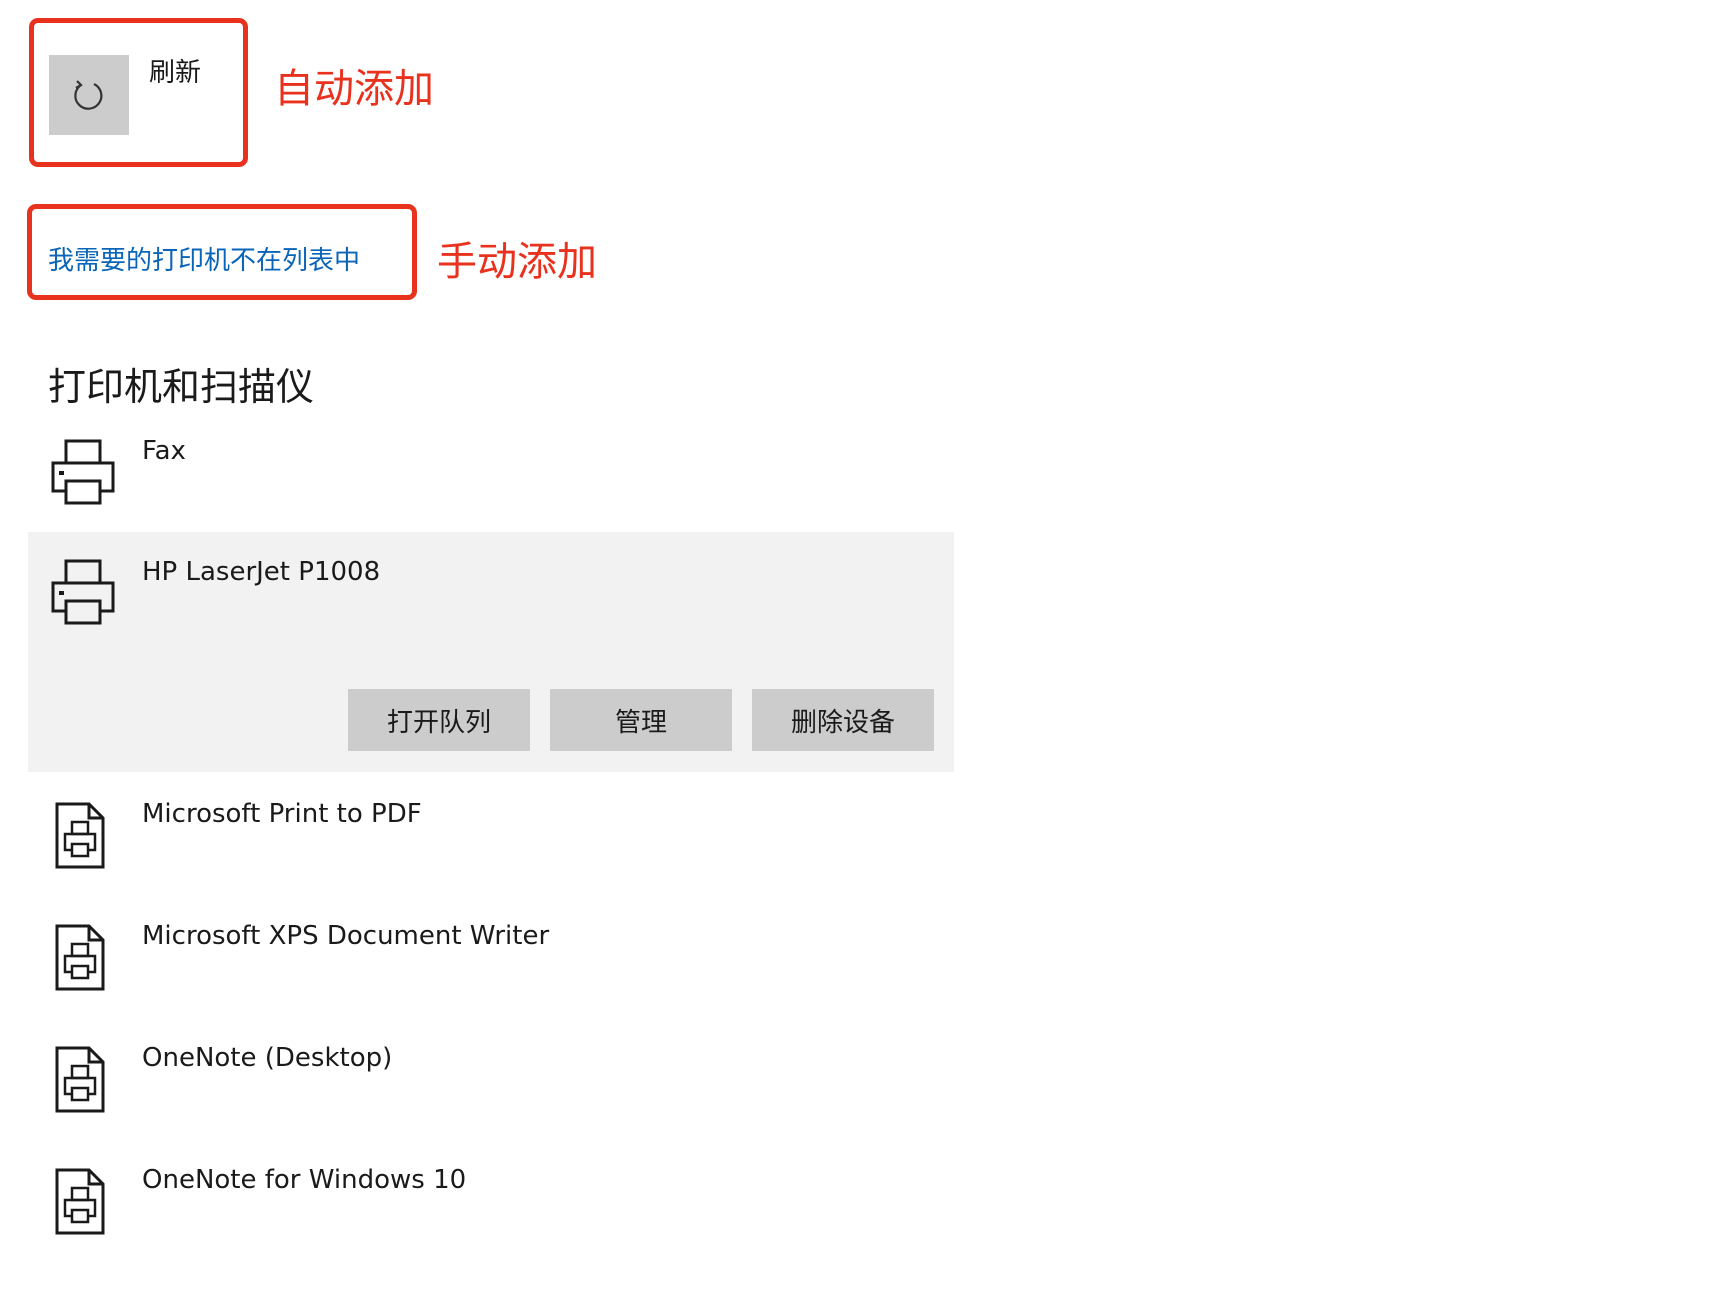 This screenshot has width=1716, height=1292. What do you see at coordinates (491, 963) in the screenshot?
I see `printer-item-xps-writer: Microsoft XPS Document Writer` at bounding box center [491, 963].